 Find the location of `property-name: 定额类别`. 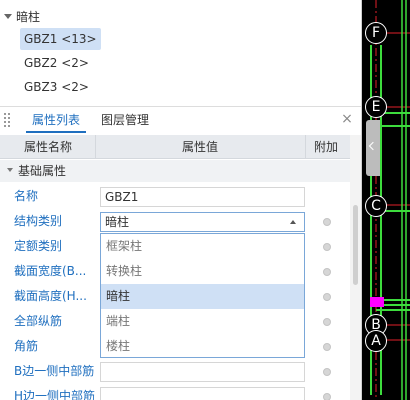

property-name: 定额类别 is located at coordinates (38, 246).